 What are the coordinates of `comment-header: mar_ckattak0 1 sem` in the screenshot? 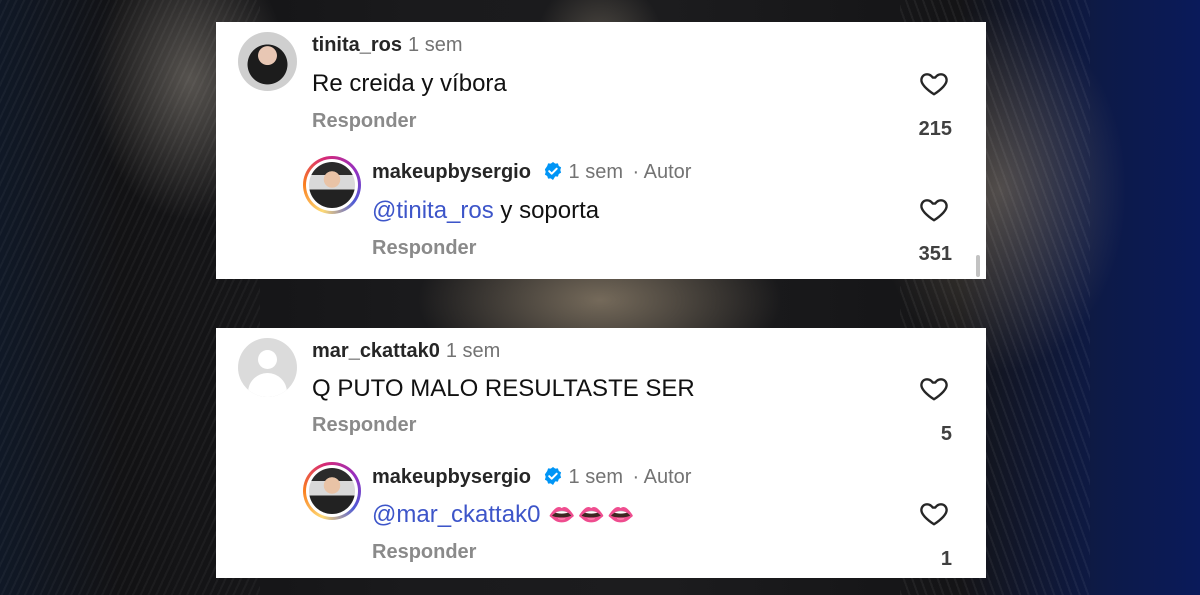 It's located at (406, 351).